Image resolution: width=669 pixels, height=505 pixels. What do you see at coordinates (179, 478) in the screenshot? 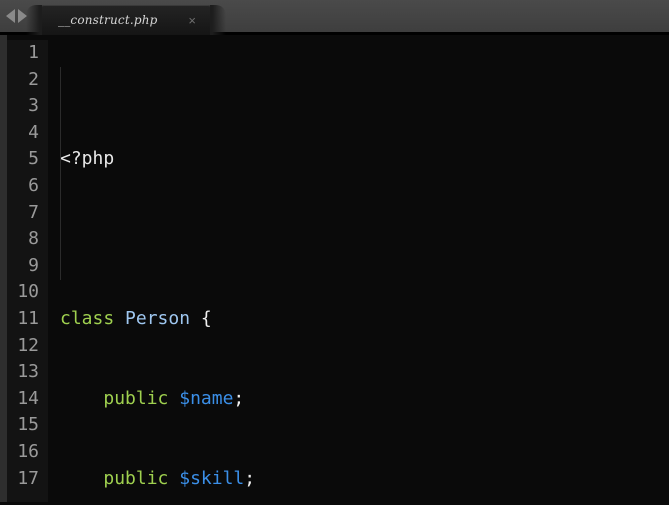
I see `code-line-5: public $skill;` at bounding box center [179, 478].